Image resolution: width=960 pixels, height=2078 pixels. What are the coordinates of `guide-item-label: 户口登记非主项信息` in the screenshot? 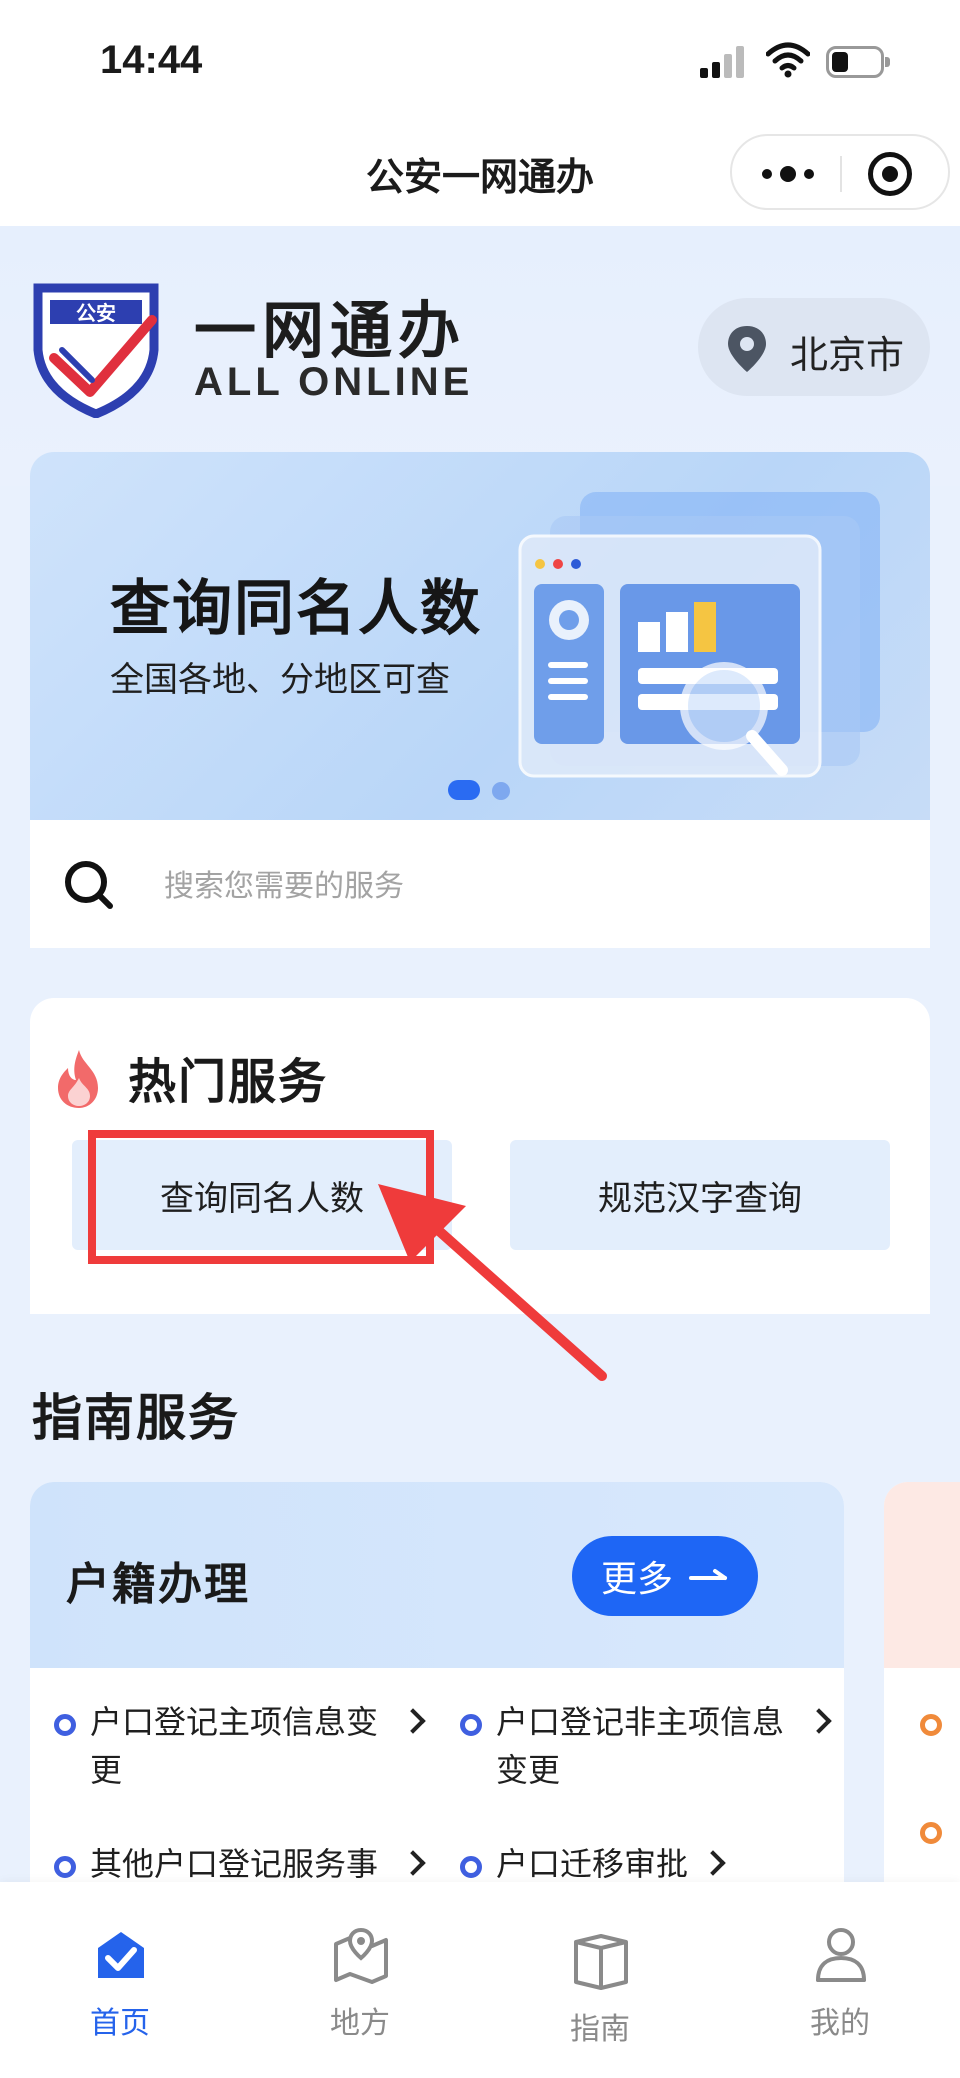 It's located at (640, 1722).